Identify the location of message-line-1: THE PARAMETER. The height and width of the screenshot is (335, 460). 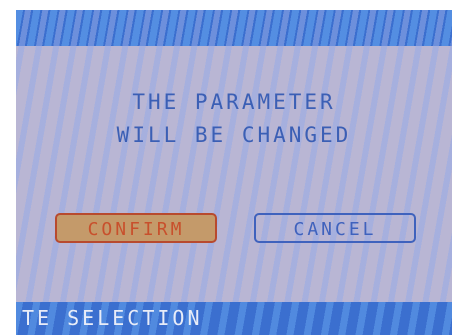
(234, 102).